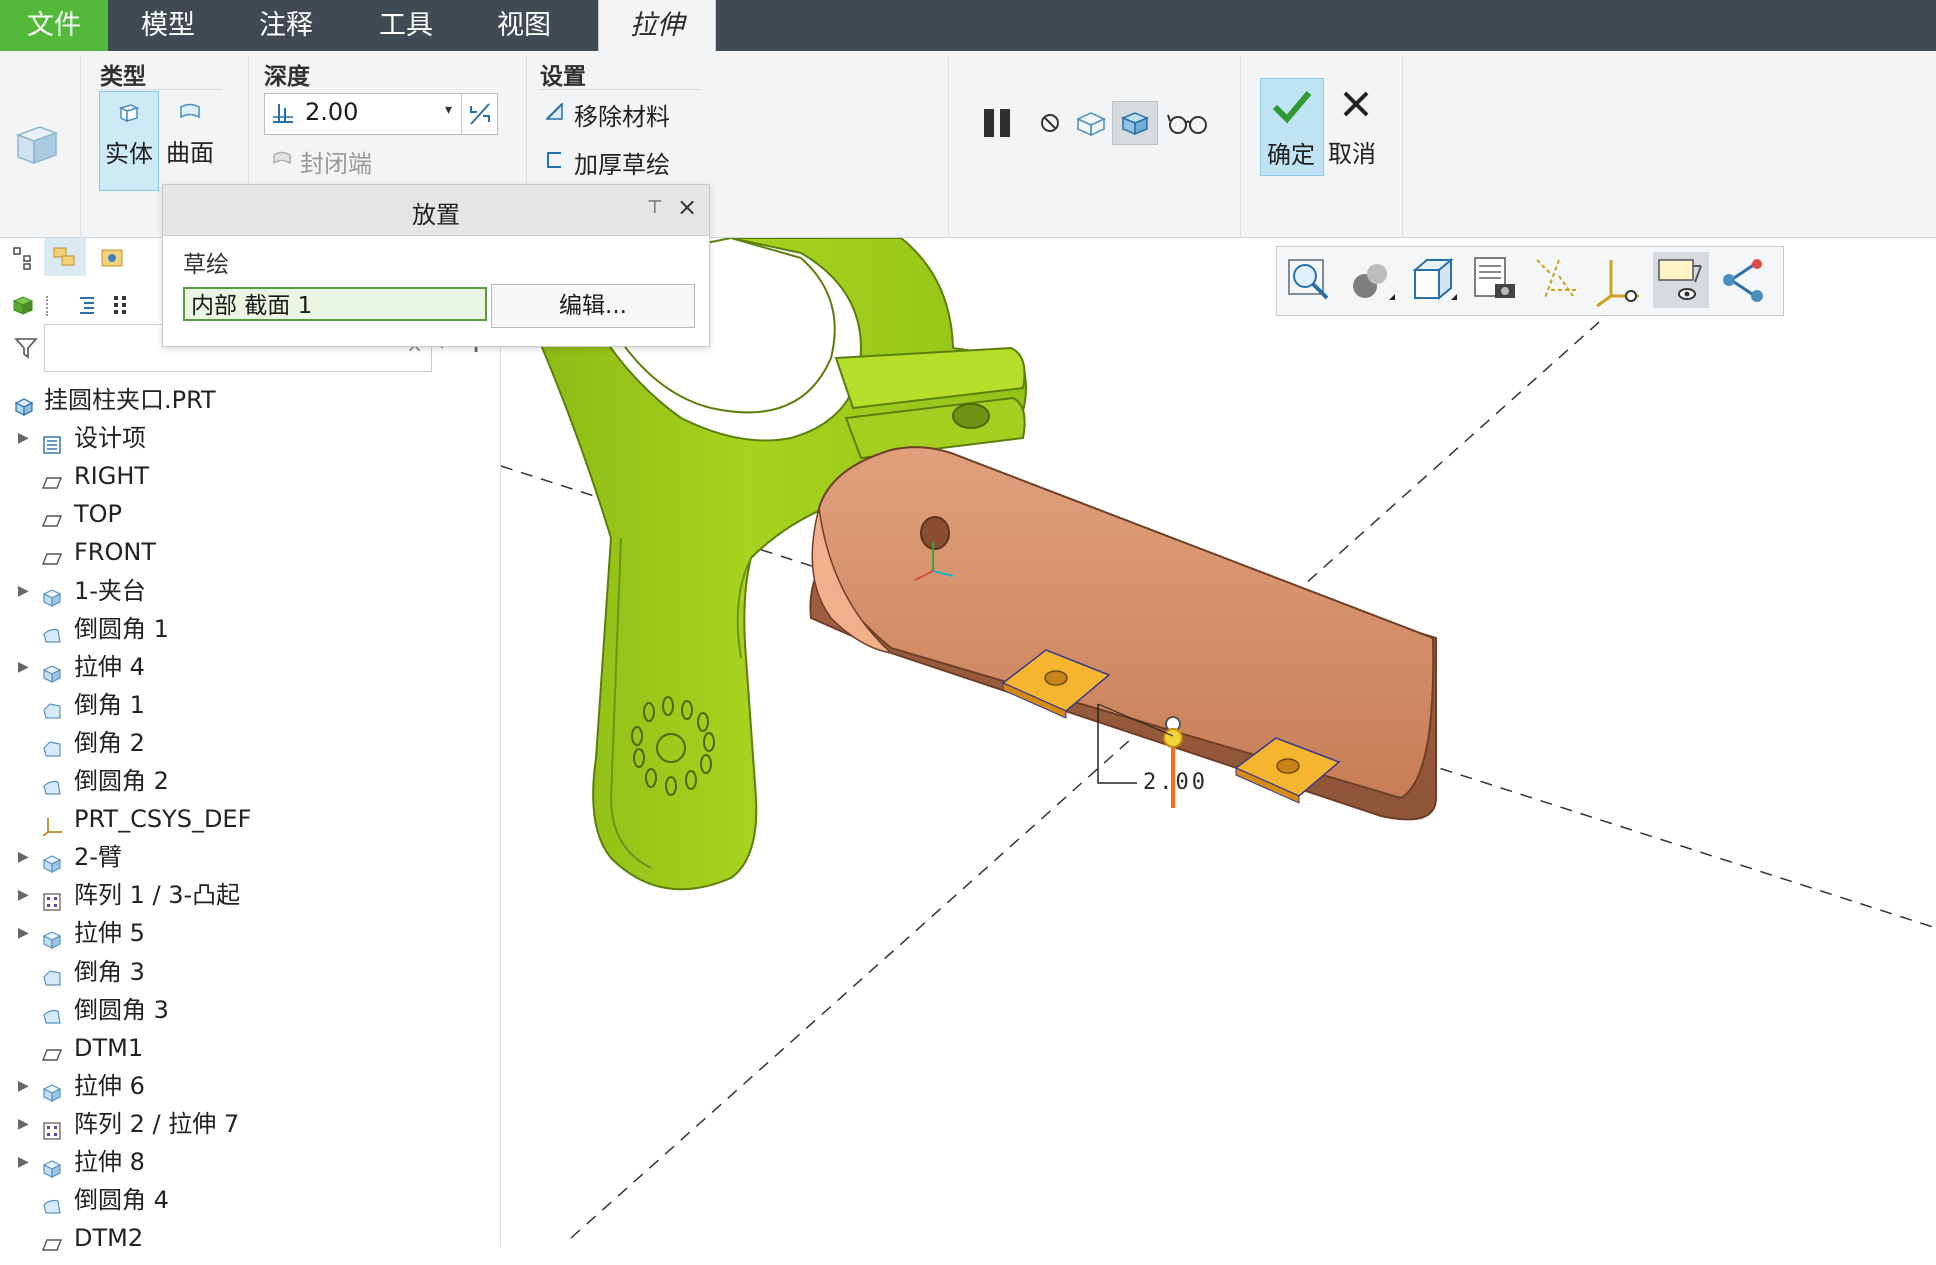  Describe the element at coordinates (245, 514) in the screenshot. I see `tree-item: TOP` at that location.